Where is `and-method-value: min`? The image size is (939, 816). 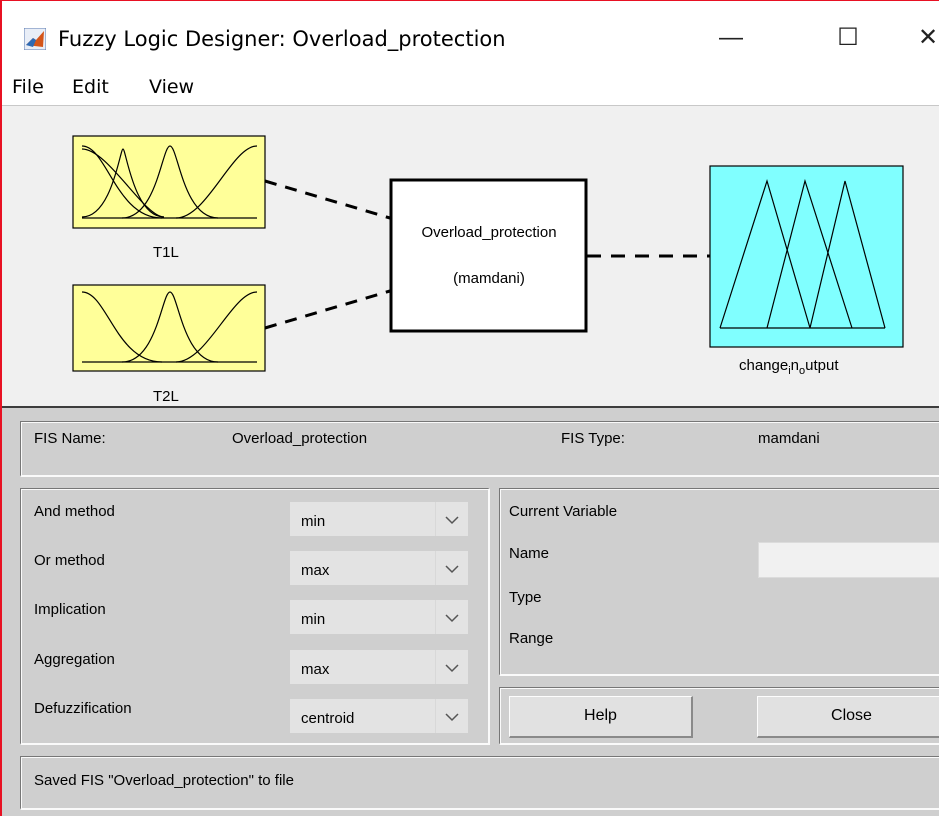
and-method-value: min is located at coordinates (313, 521).